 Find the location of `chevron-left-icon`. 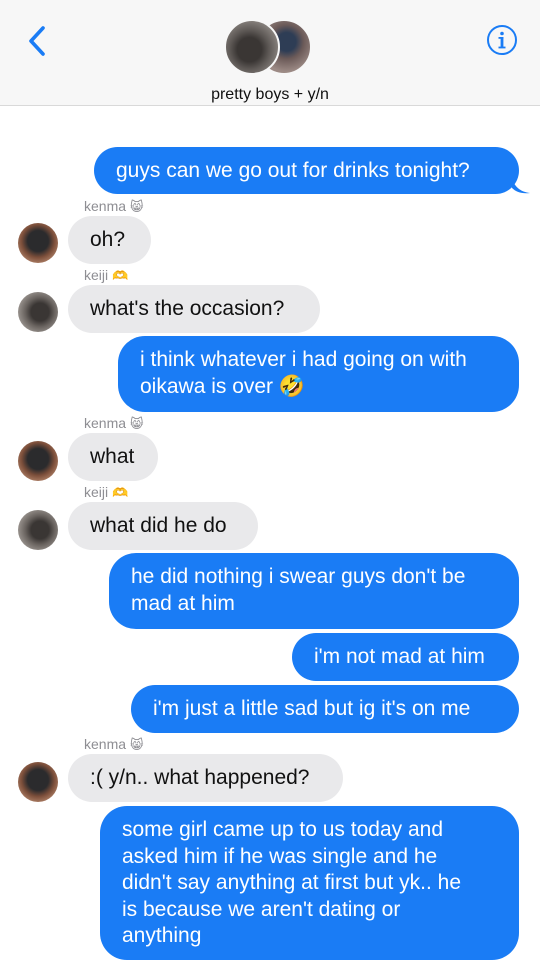

chevron-left-icon is located at coordinates (37, 41).